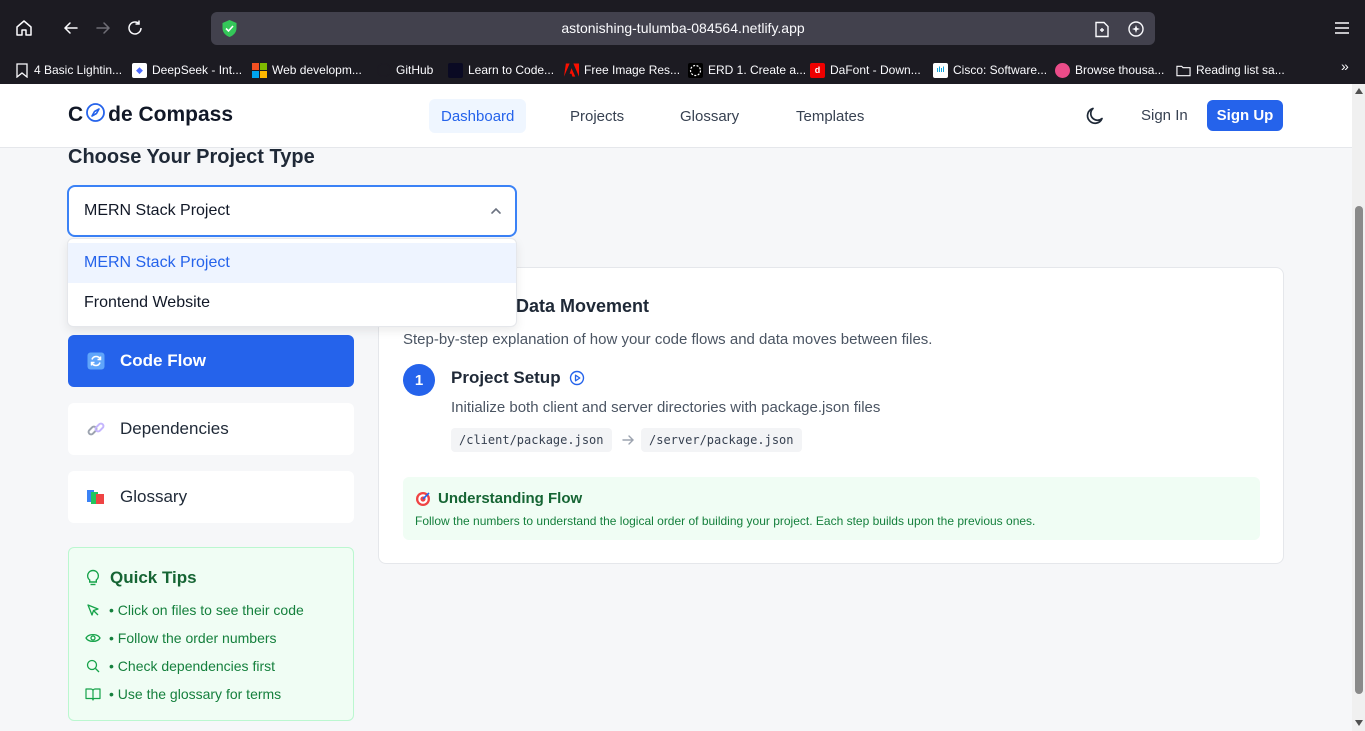 The height and width of the screenshot is (731, 1365). I want to click on tip-item: • Check dependencies first, so click(180, 666).